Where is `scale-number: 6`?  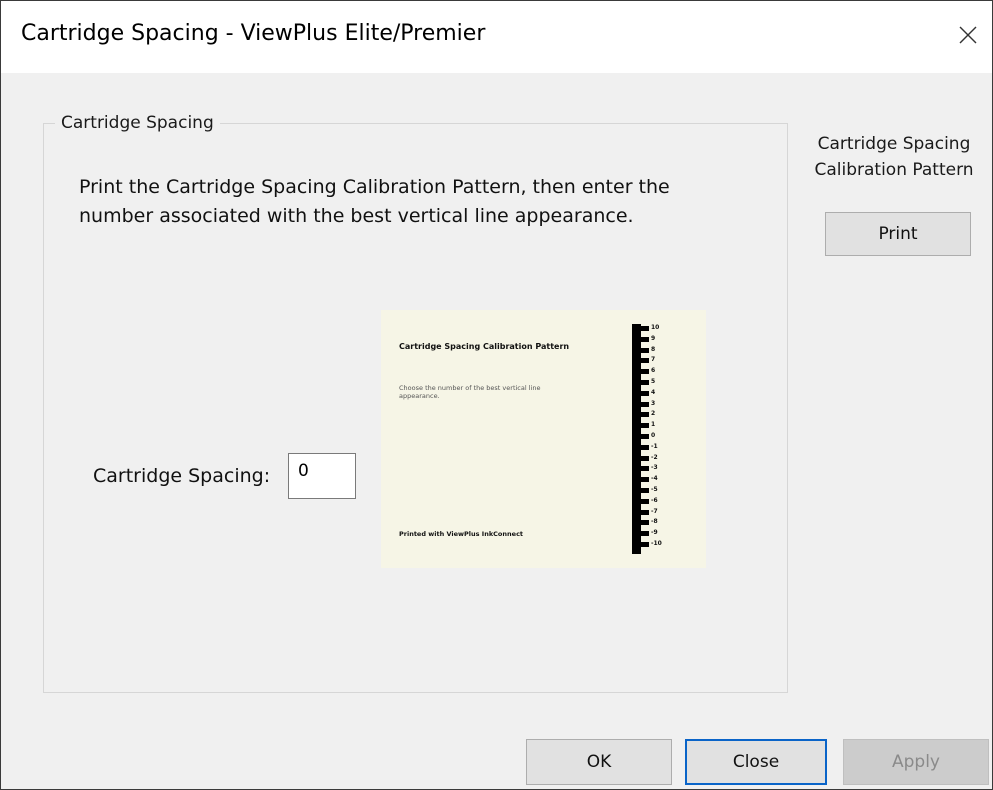
scale-number: 6 is located at coordinates (653, 371).